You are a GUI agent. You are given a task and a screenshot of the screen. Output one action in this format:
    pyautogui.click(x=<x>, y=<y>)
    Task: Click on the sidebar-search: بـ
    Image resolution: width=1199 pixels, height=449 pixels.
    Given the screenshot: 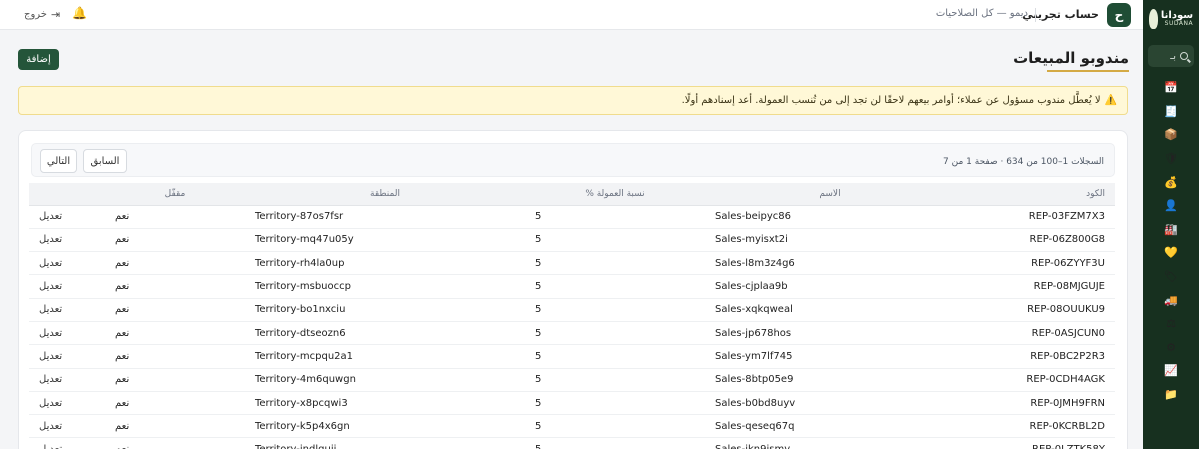 What is the action you would take?
    pyautogui.click(x=1171, y=56)
    